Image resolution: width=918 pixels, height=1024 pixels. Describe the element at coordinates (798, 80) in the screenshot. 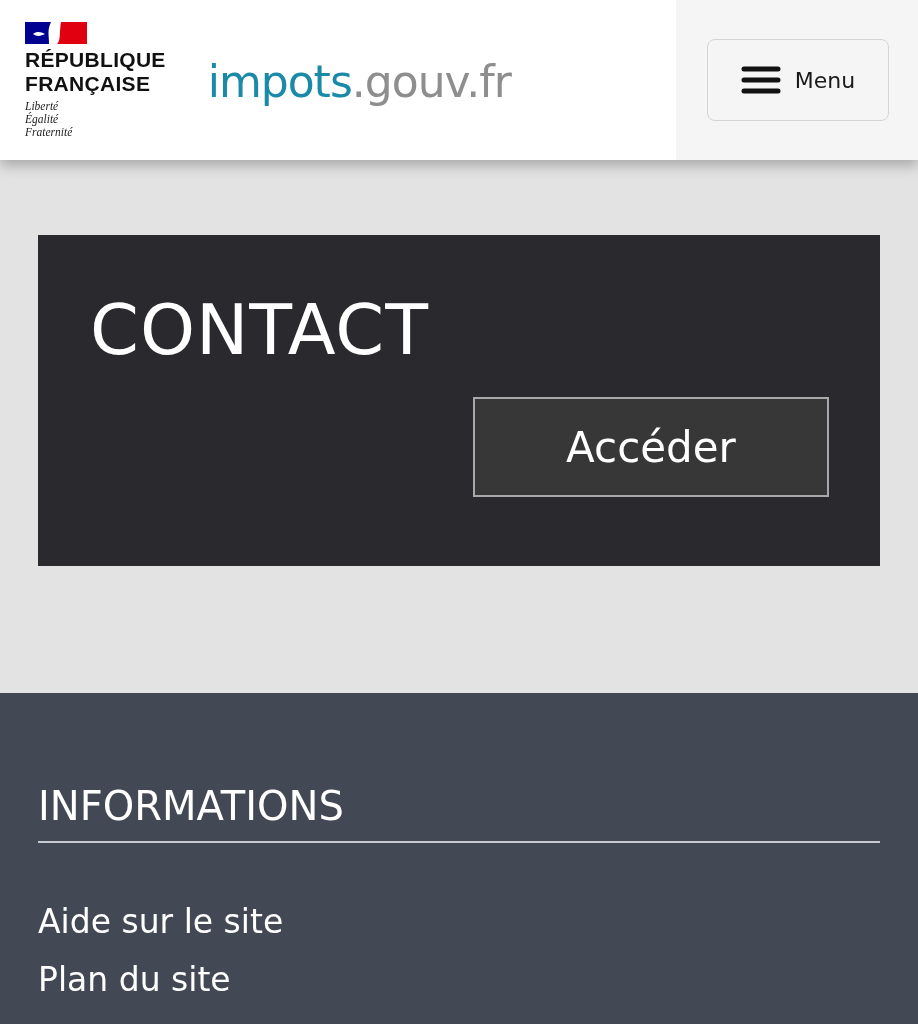

I see `menu-button: Menu` at that location.